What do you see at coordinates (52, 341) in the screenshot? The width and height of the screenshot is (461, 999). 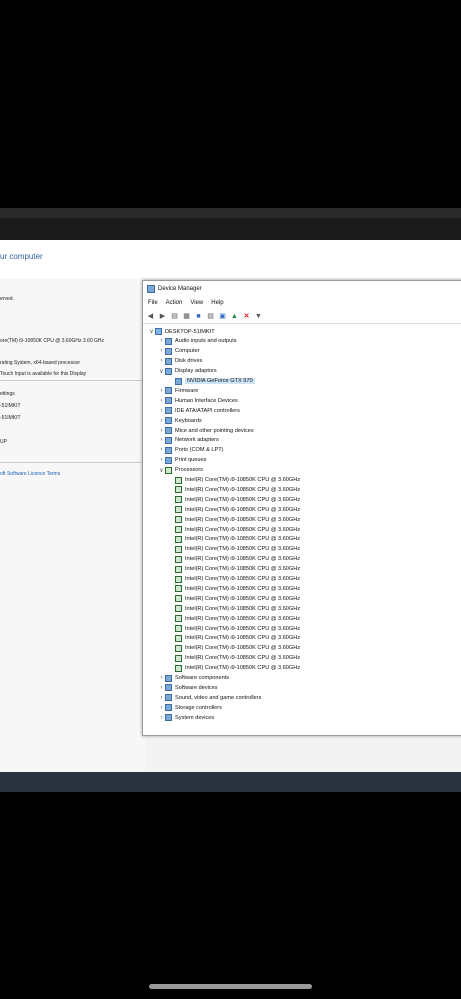 I see `system-info-line: ore(TM) i9-10850K CPU @ 3.60GHz 3.60 GHz` at bounding box center [52, 341].